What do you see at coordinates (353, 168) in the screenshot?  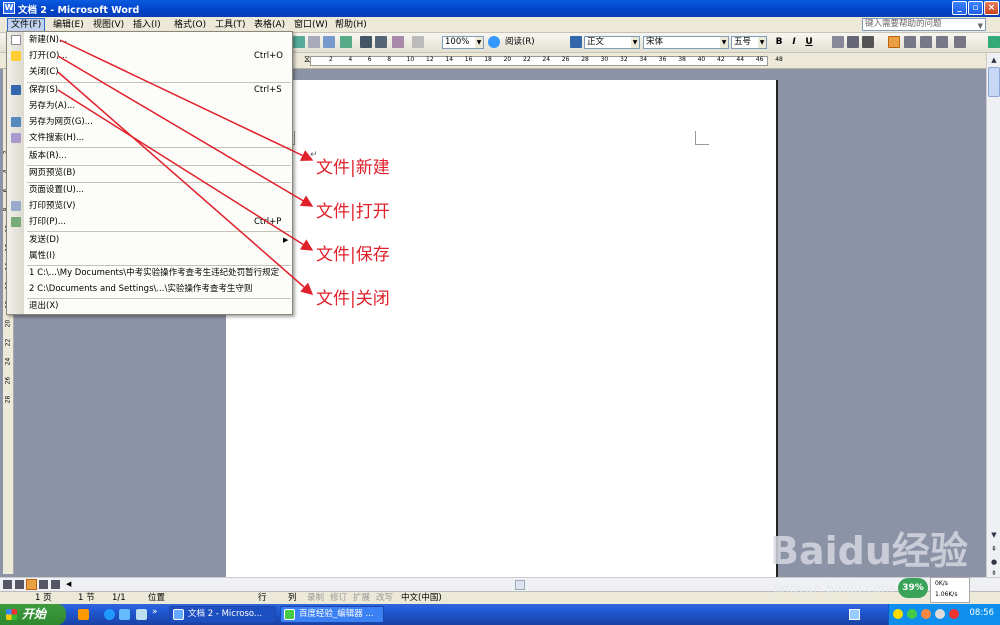 I see `annotation-new: 文件|新建` at bounding box center [353, 168].